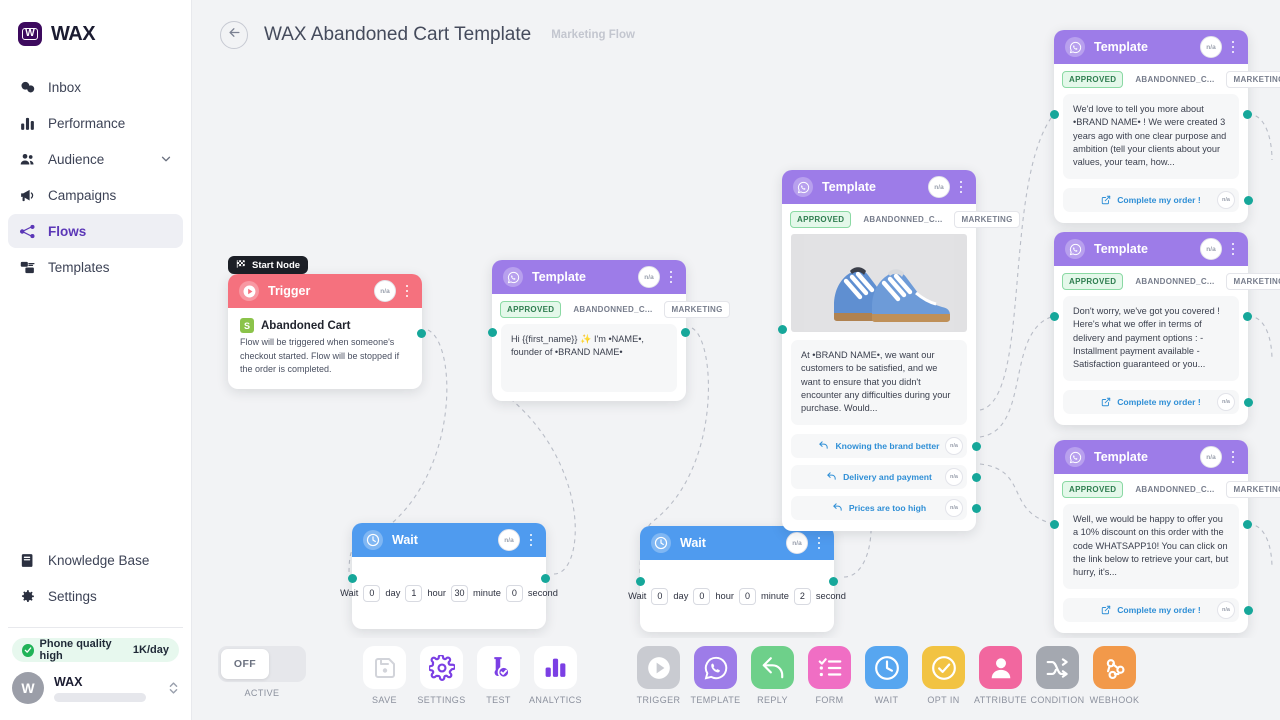 The height and width of the screenshot is (720, 1280). Describe the element at coordinates (886, 671) in the screenshot. I see `toolbar-wait-button: WAIT` at that location.